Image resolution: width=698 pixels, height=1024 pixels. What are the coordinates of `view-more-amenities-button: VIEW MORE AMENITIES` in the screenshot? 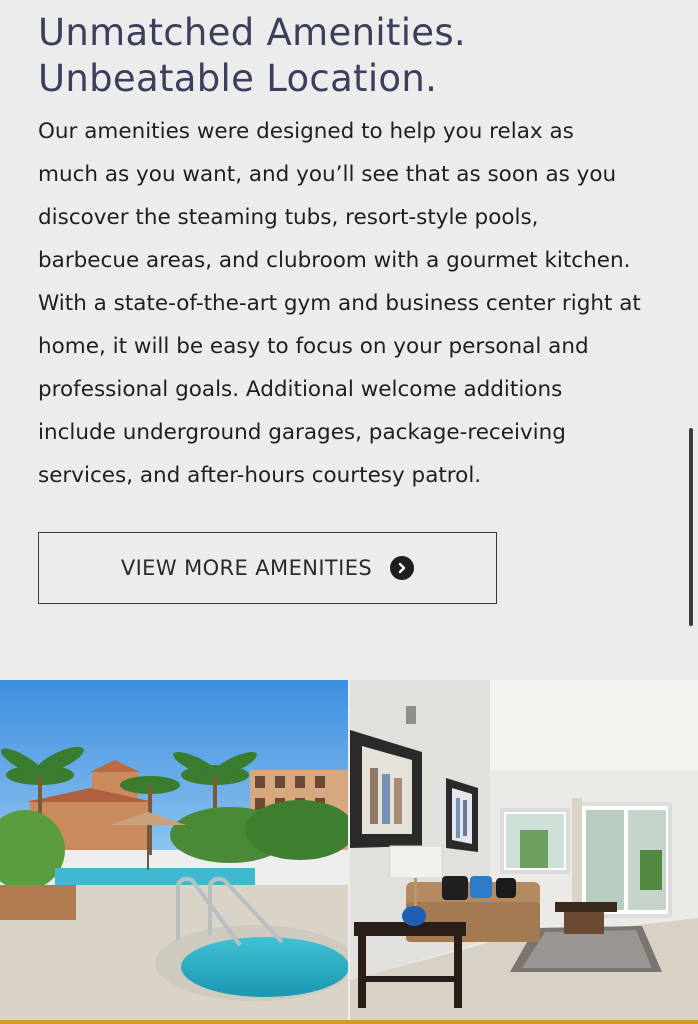 It's located at (267, 568).